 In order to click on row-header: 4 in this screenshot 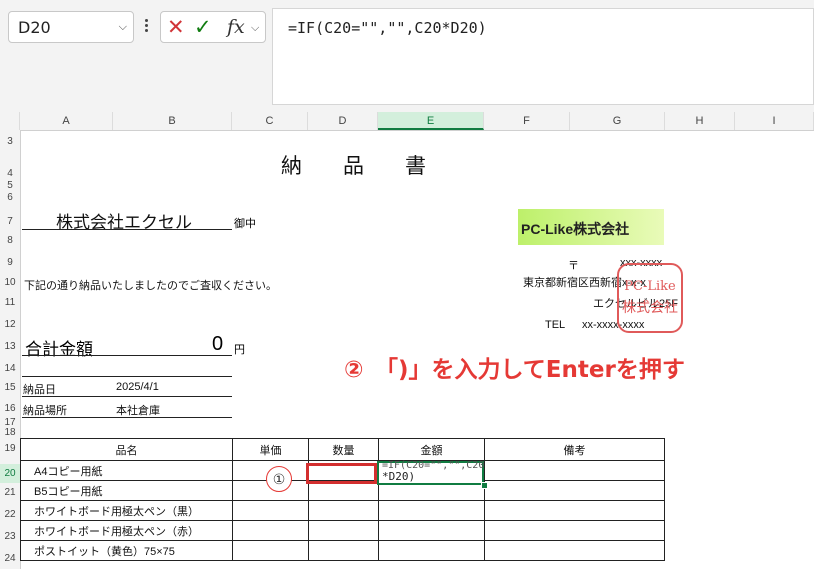, I will do `click(10, 173)`.